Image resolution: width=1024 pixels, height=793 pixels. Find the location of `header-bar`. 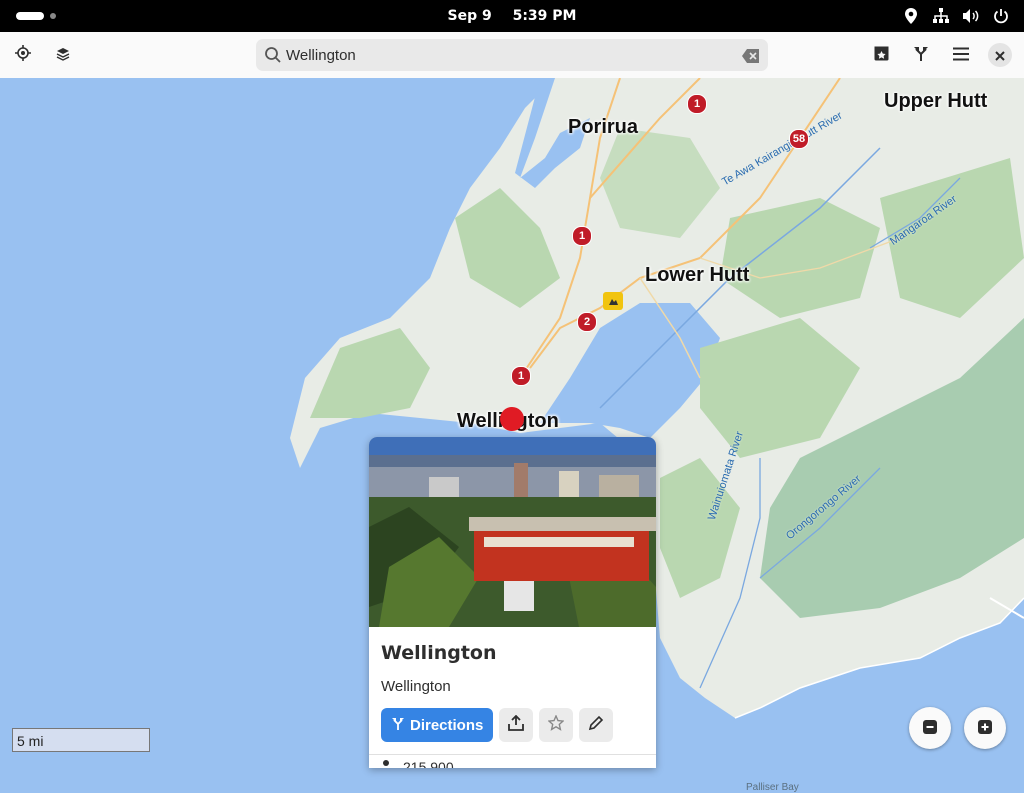

header-bar is located at coordinates (512, 55).